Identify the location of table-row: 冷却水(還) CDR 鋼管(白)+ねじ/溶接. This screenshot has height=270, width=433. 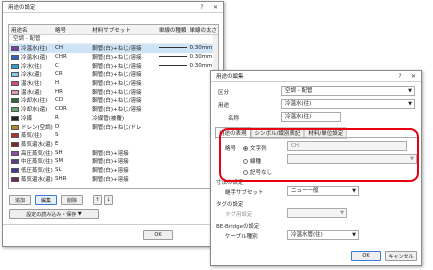
(113, 109).